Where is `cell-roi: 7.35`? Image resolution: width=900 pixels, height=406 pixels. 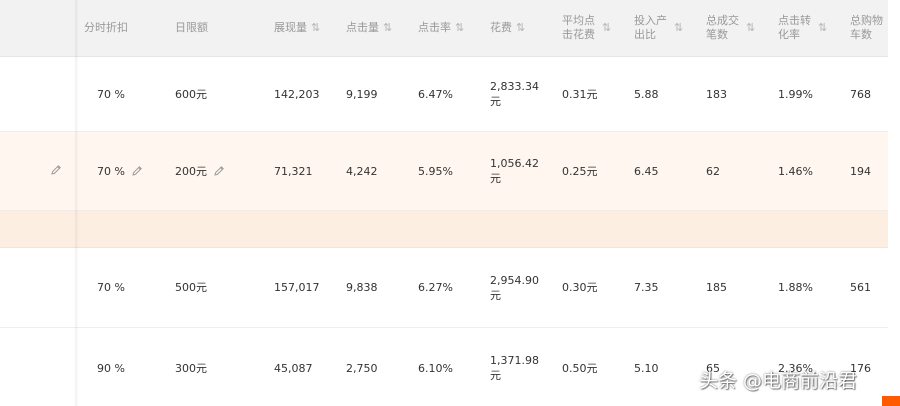 cell-roi: 7.35 is located at coordinates (646, 287).